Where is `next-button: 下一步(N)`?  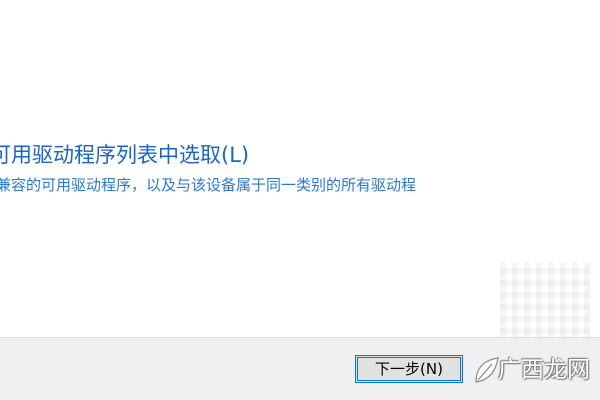
next-button: 下一步(N) is located at coordinates (409, 369).